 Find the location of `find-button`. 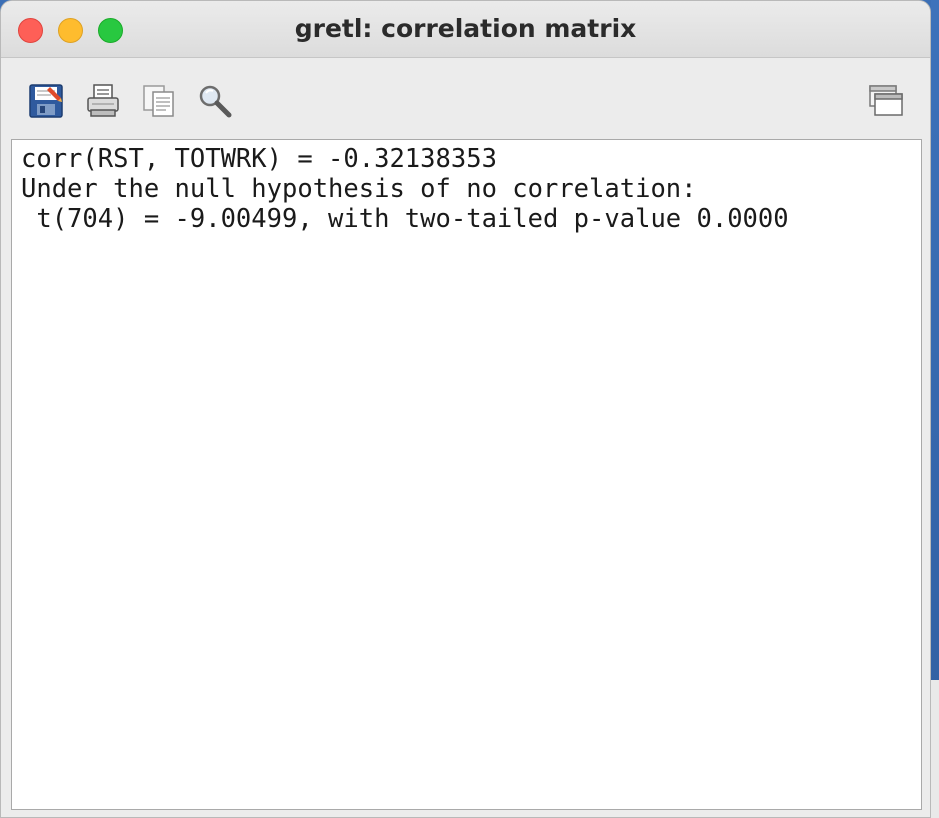

find-button is located at coordinates (215, 101).